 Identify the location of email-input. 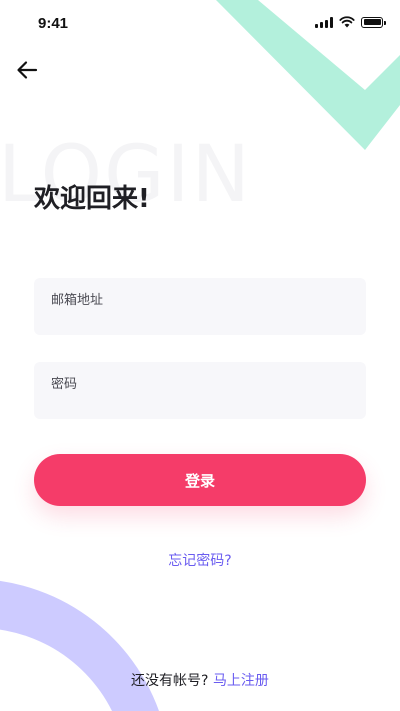
(201, 319).